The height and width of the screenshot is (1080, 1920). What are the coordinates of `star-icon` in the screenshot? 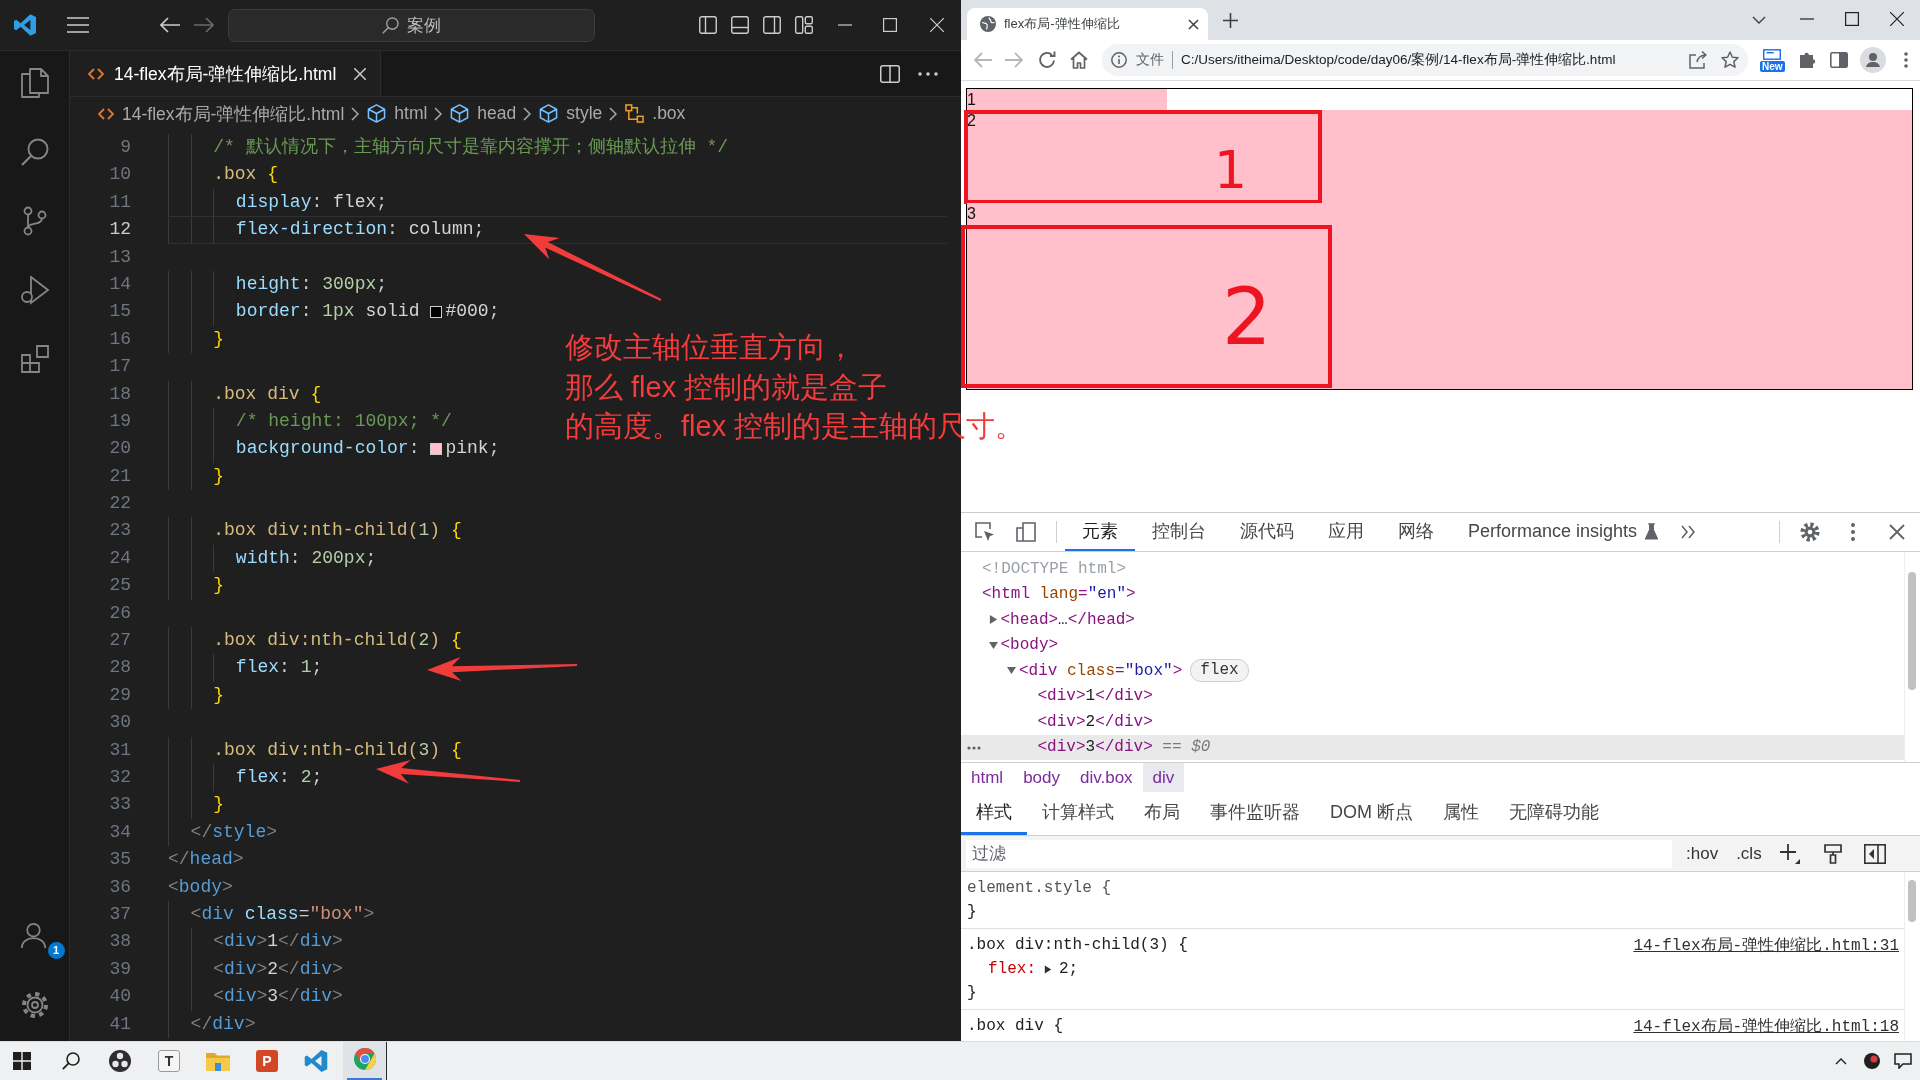 It's located at (1730, 60).